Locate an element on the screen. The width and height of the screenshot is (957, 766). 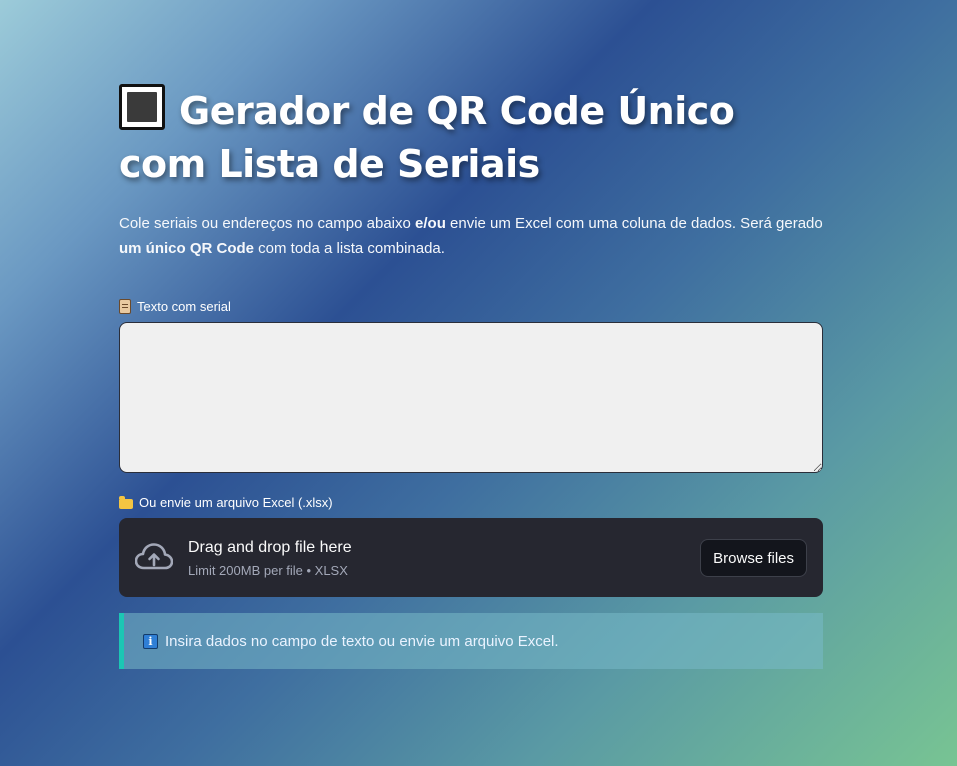
scroll-icon is located at coordinates (125, 306).